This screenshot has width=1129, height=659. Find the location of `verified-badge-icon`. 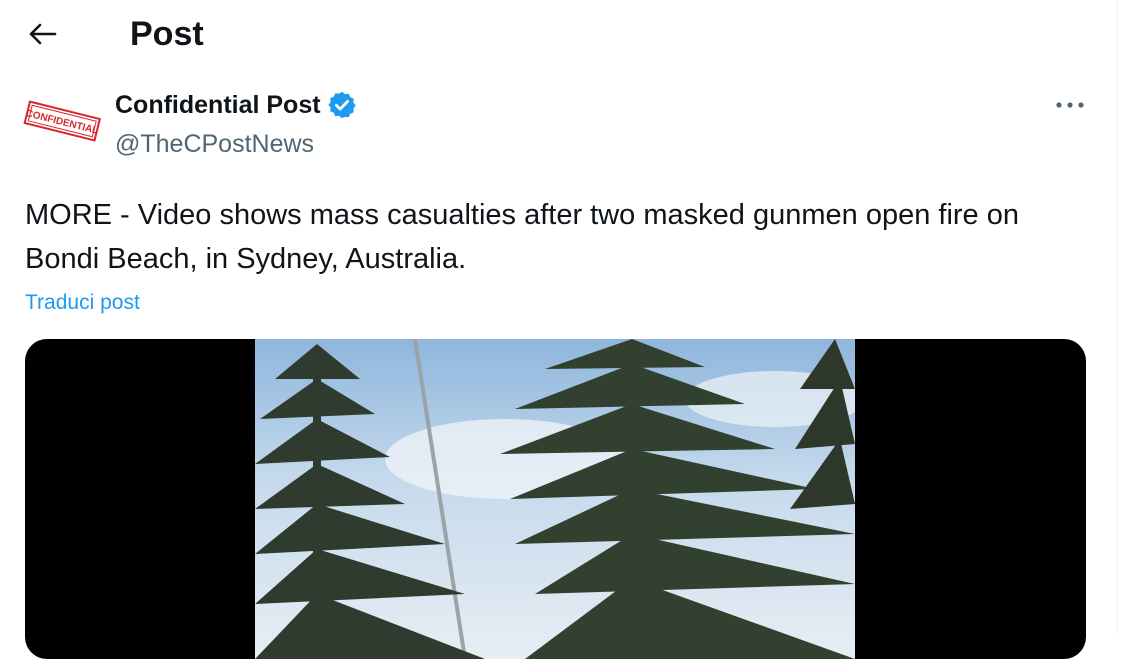

verified-badge-icon is located at coordinates (341, 105).